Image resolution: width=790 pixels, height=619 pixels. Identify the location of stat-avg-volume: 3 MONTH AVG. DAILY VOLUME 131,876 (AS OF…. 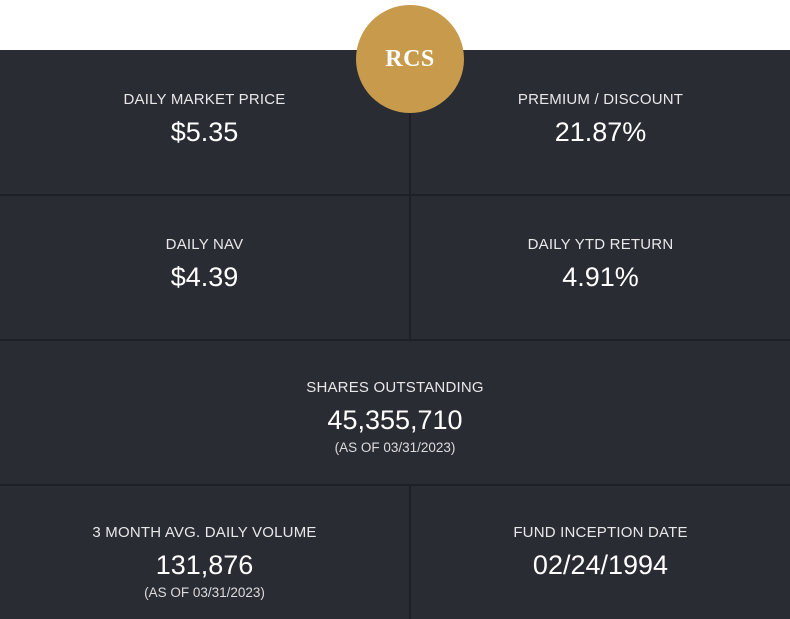
(204, 552).